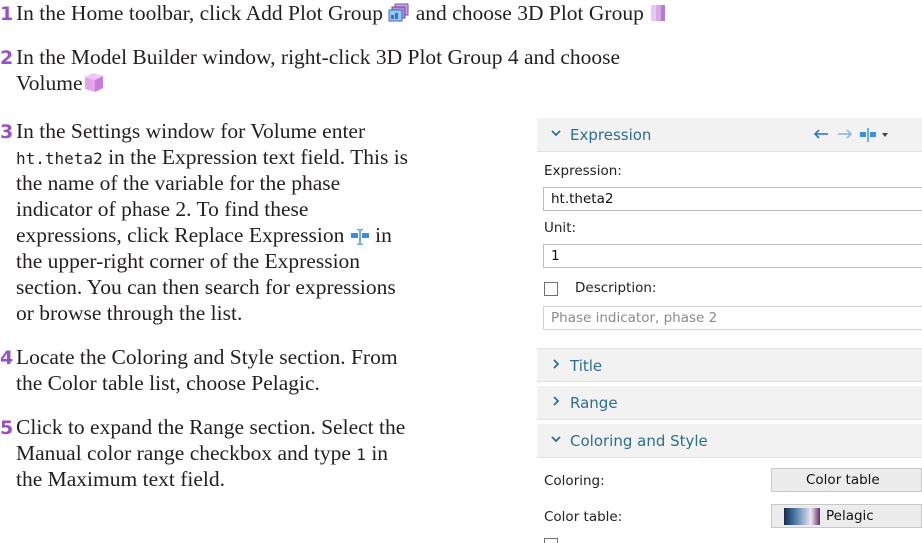 The width and height of the screenshot is (922, 543). Describe the element at coordinates (529, 13) in the screenshot. I see `step-text: and choose 3D Plot Group` at that location.